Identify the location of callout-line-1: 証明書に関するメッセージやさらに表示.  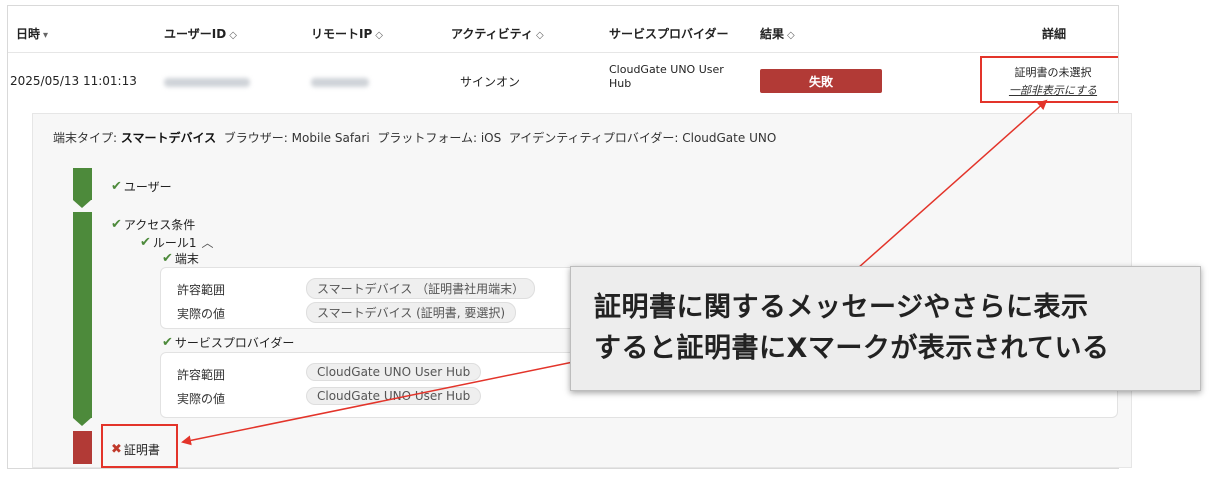
(841, 307).